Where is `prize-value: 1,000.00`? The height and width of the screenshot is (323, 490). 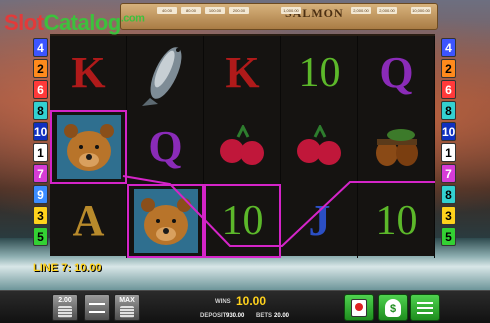 prize-value: 1,000.00 is located at coordinates (291, 10).